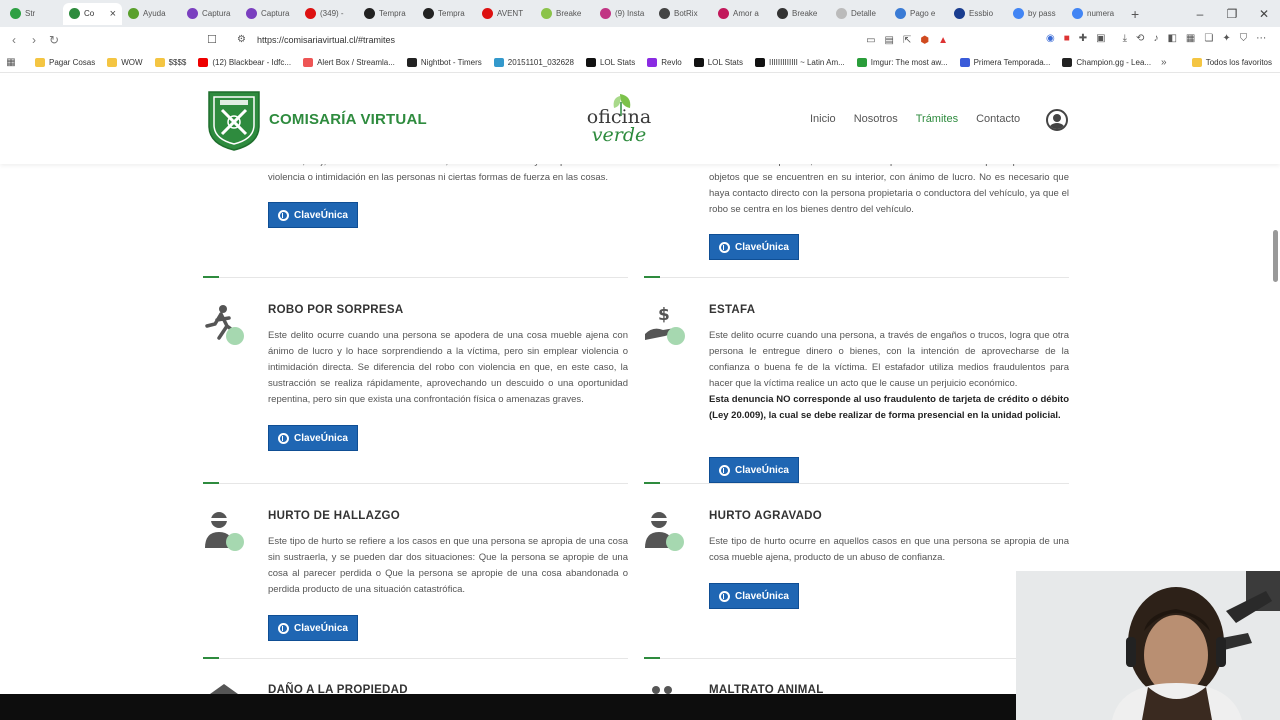  I want to click on extension-icon: ◉, so click(1050, 38).